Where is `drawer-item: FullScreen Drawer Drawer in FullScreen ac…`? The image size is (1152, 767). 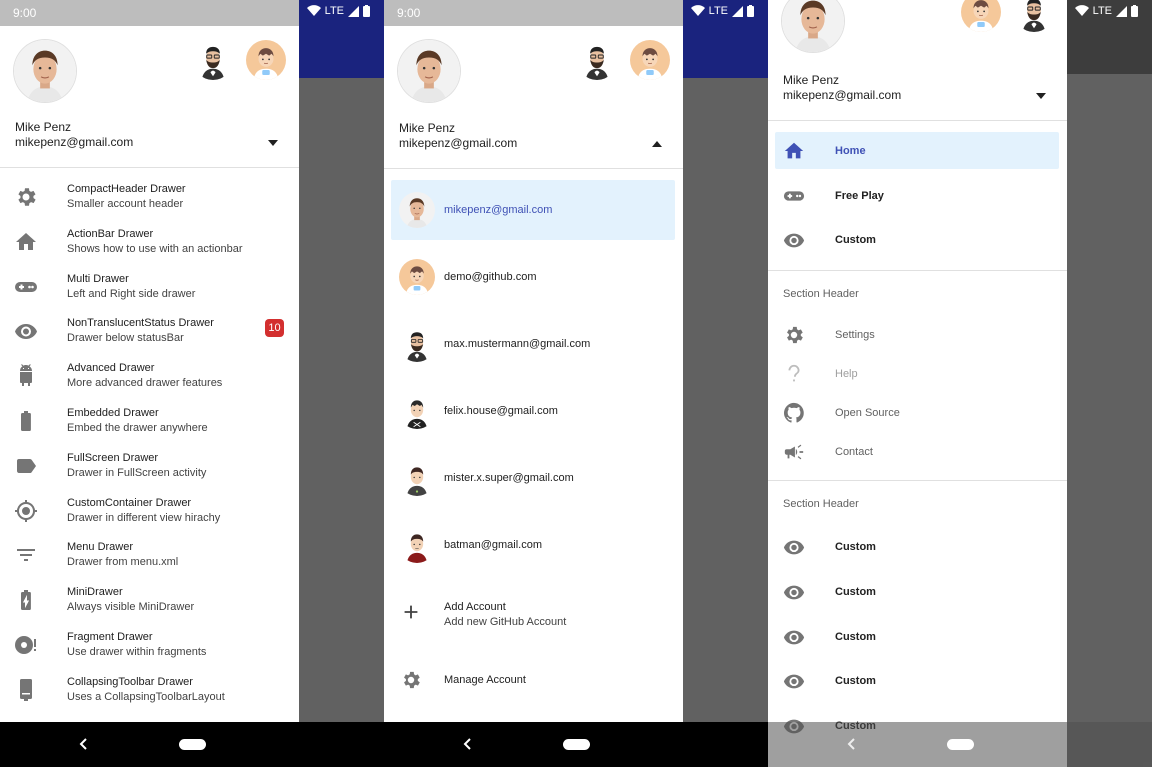 drawer-item: FullScreen Drawer Drawer in FullScreen ac… is located at coordinates (149, 467).